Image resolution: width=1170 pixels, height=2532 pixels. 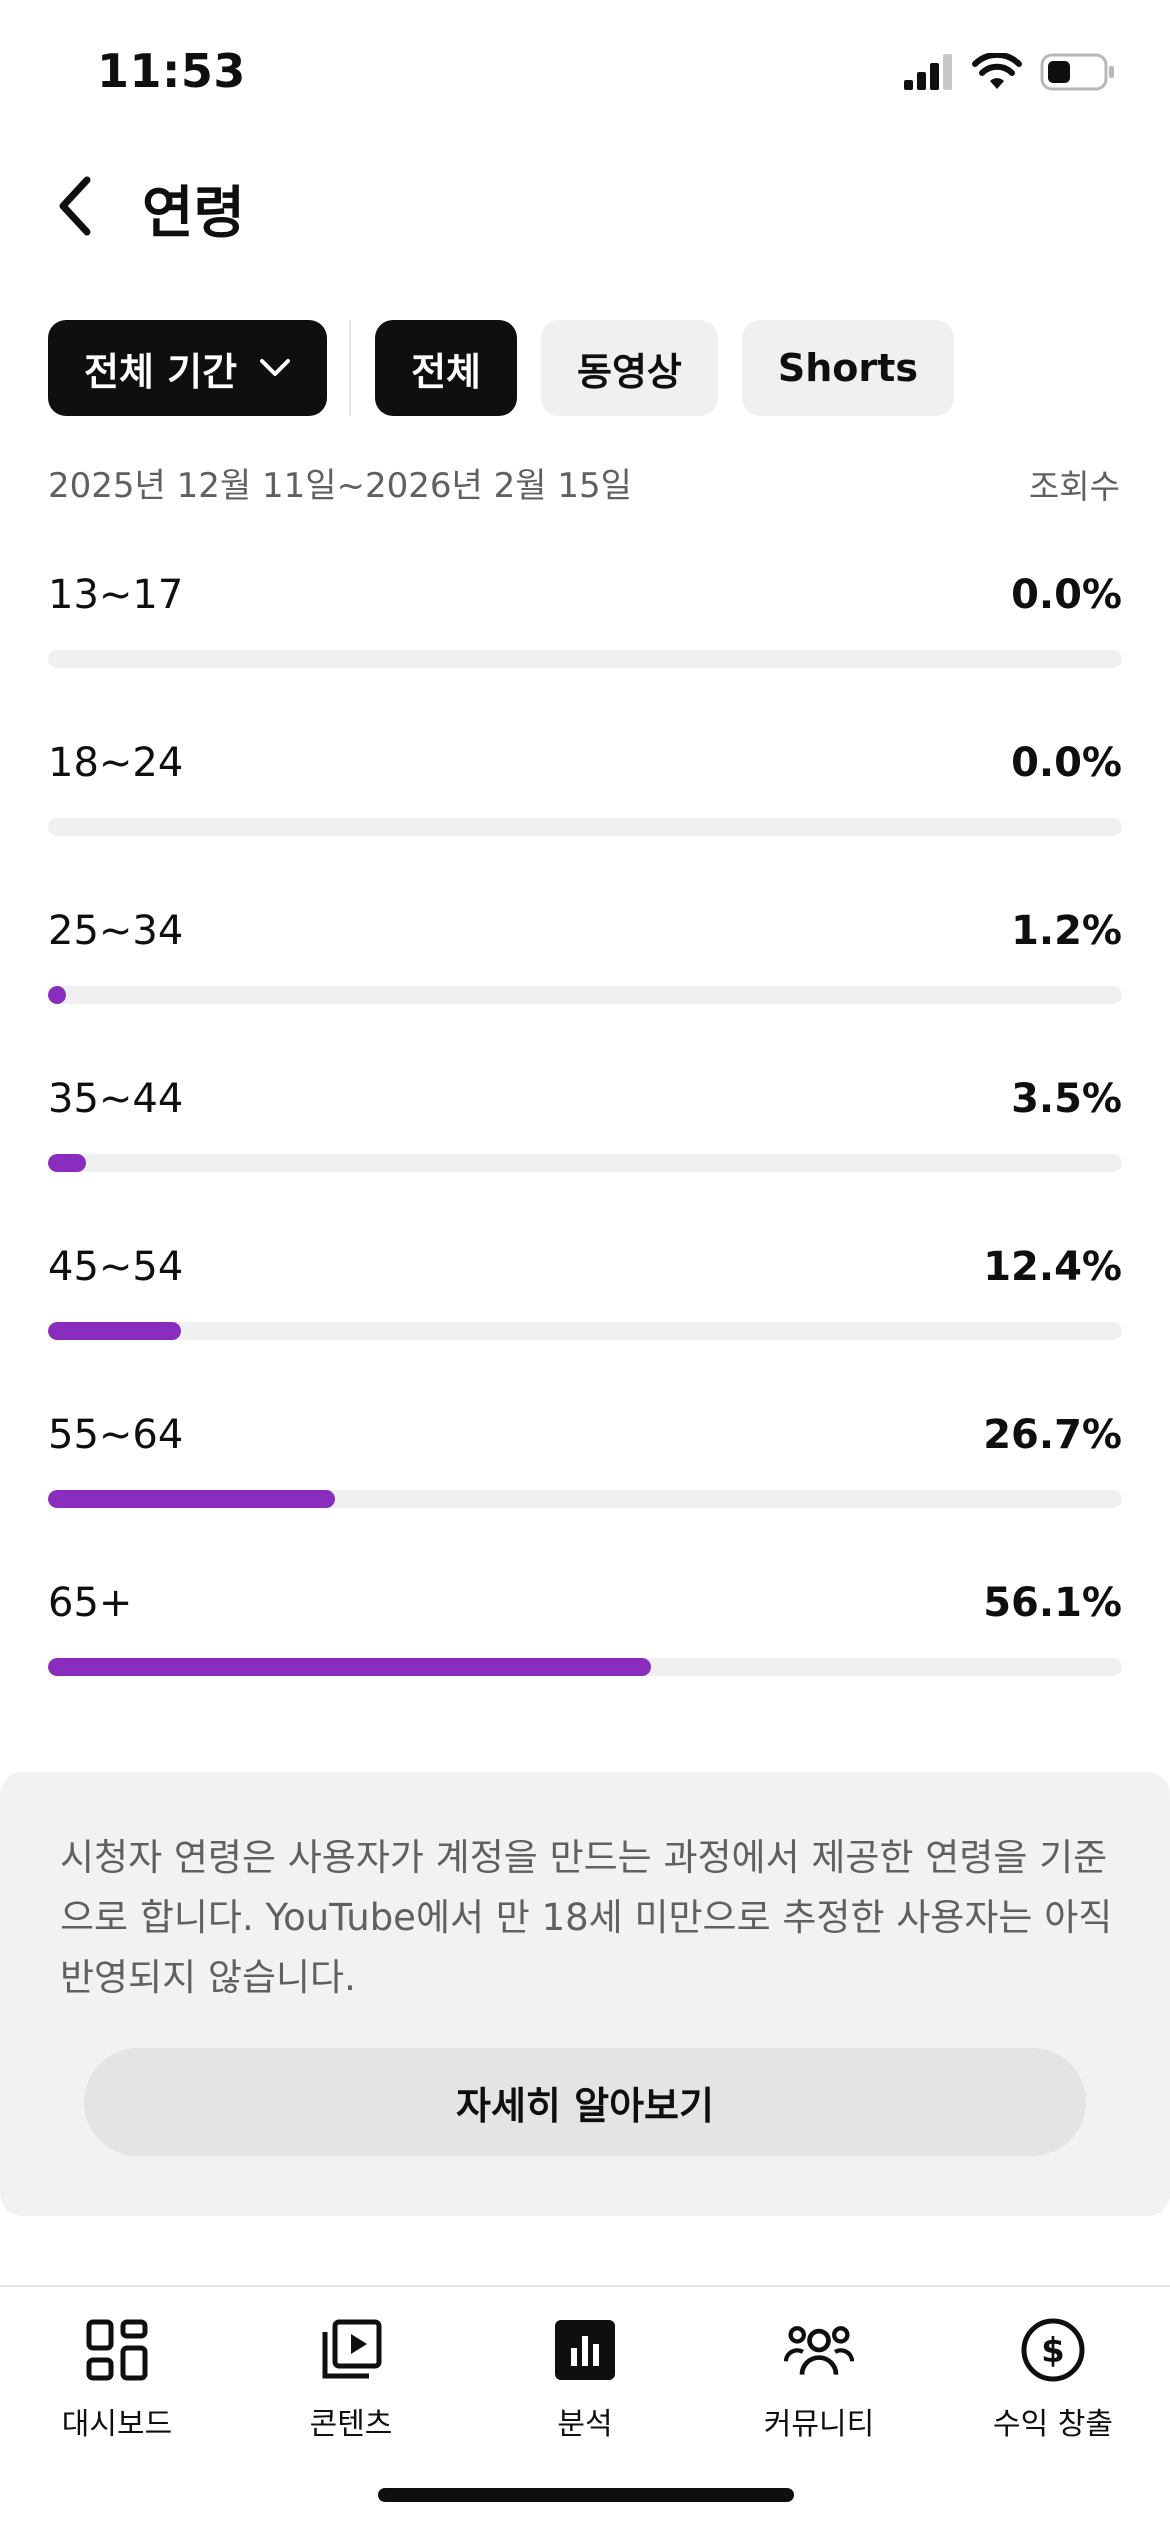 What do you see at coordinates (629, 368) in the screenshot?
I see `chip-videos: 동영상` at bounding box center [629, 368].